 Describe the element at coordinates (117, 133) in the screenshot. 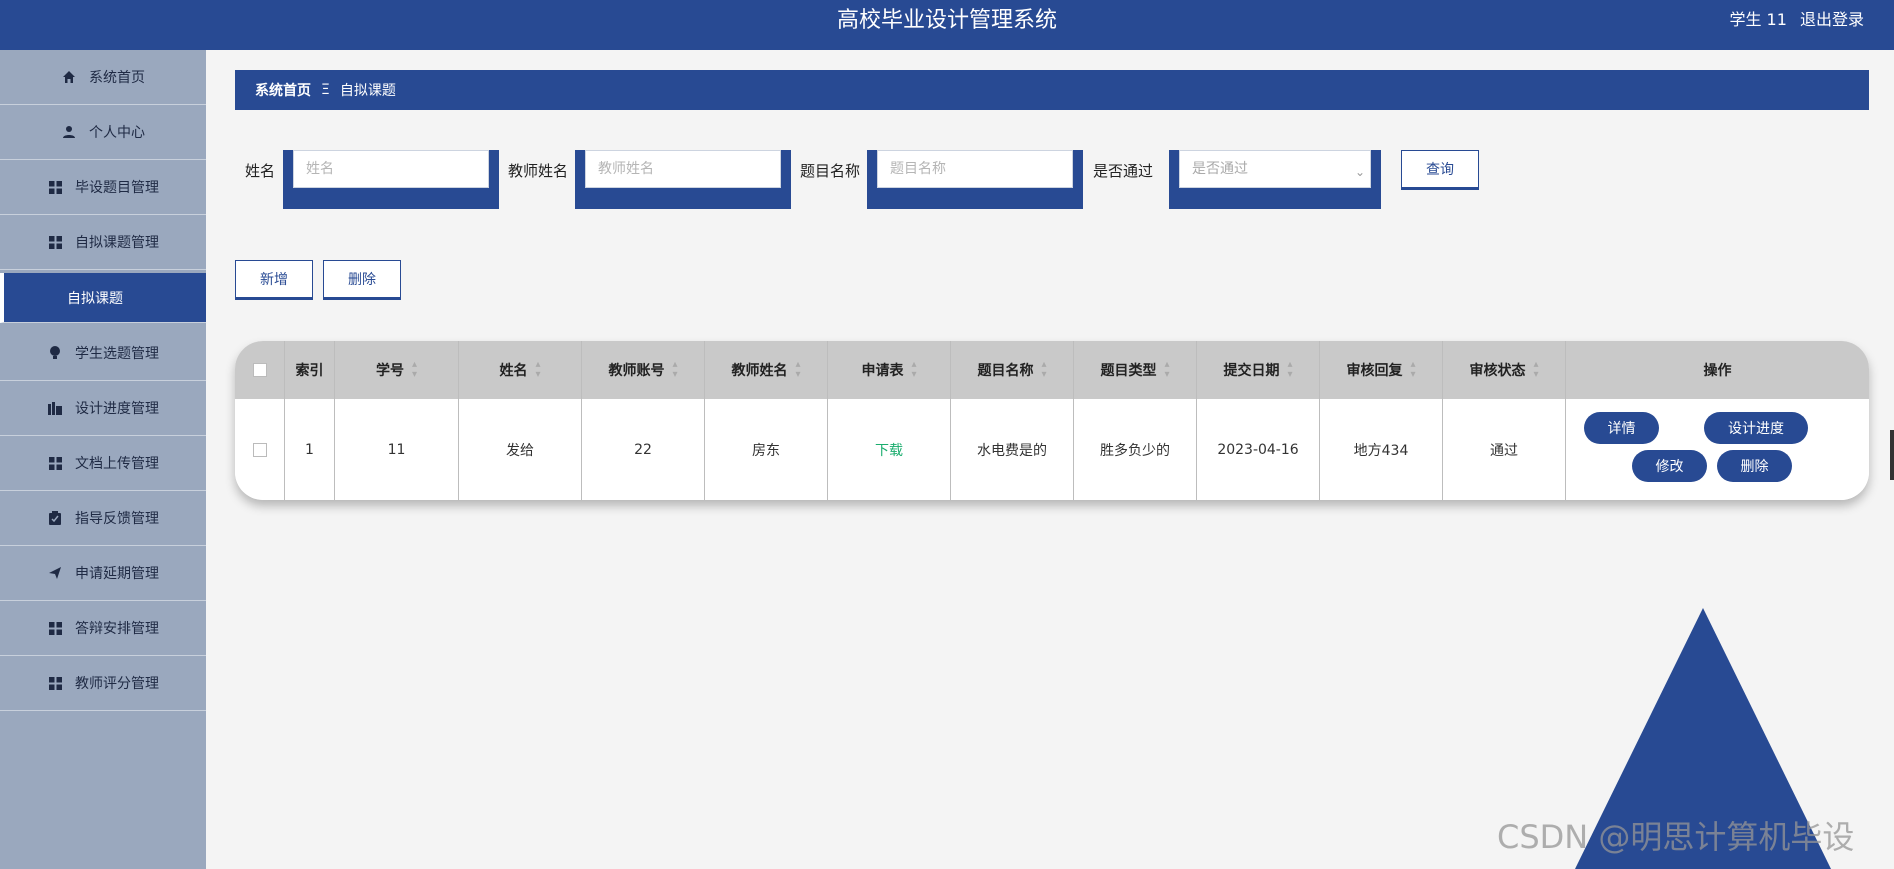

I see `sidebar-item-label: 个人中心` at that location.